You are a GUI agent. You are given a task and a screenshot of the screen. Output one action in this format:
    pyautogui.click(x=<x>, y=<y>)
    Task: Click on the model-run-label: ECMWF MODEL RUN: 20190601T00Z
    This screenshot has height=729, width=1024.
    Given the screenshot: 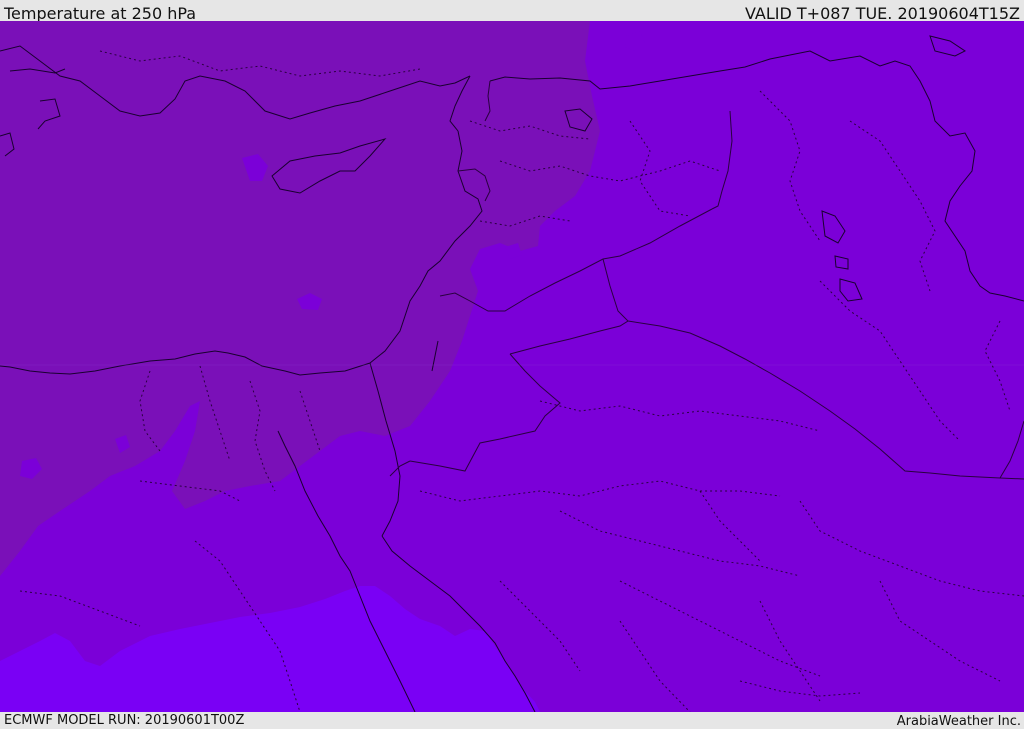 What is the action you would take?
    pyautogui.click(x=124, y=720)
    